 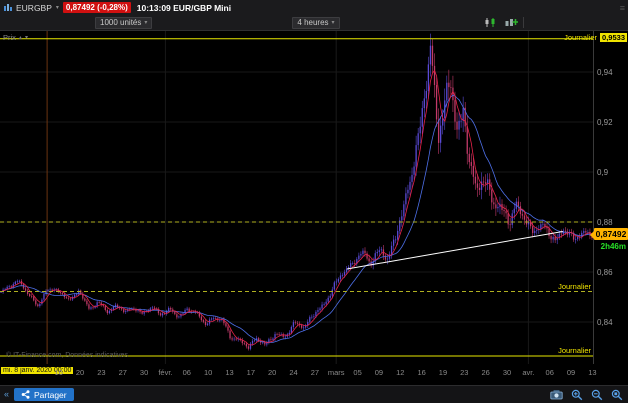 What do you see at coordinates (165, 372) in the screenshot?
I see `time-axis-label: févr.` at bounding box center [165, 372].